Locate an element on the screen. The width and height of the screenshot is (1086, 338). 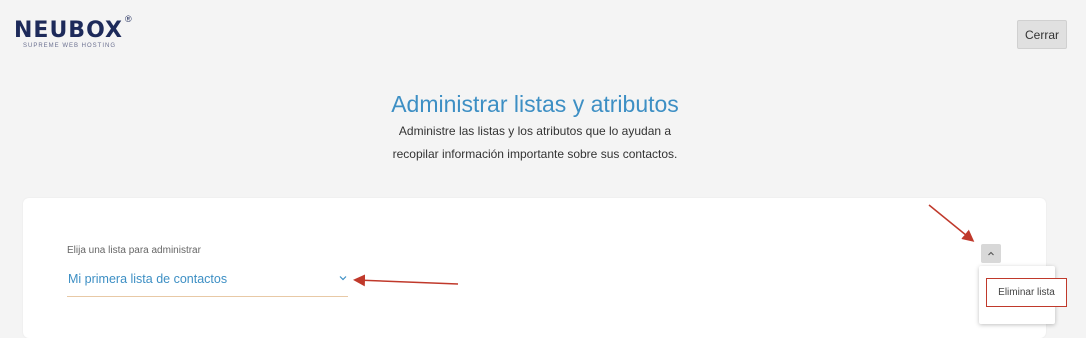
registered-mark: ® is located at coordinates (128, 19).